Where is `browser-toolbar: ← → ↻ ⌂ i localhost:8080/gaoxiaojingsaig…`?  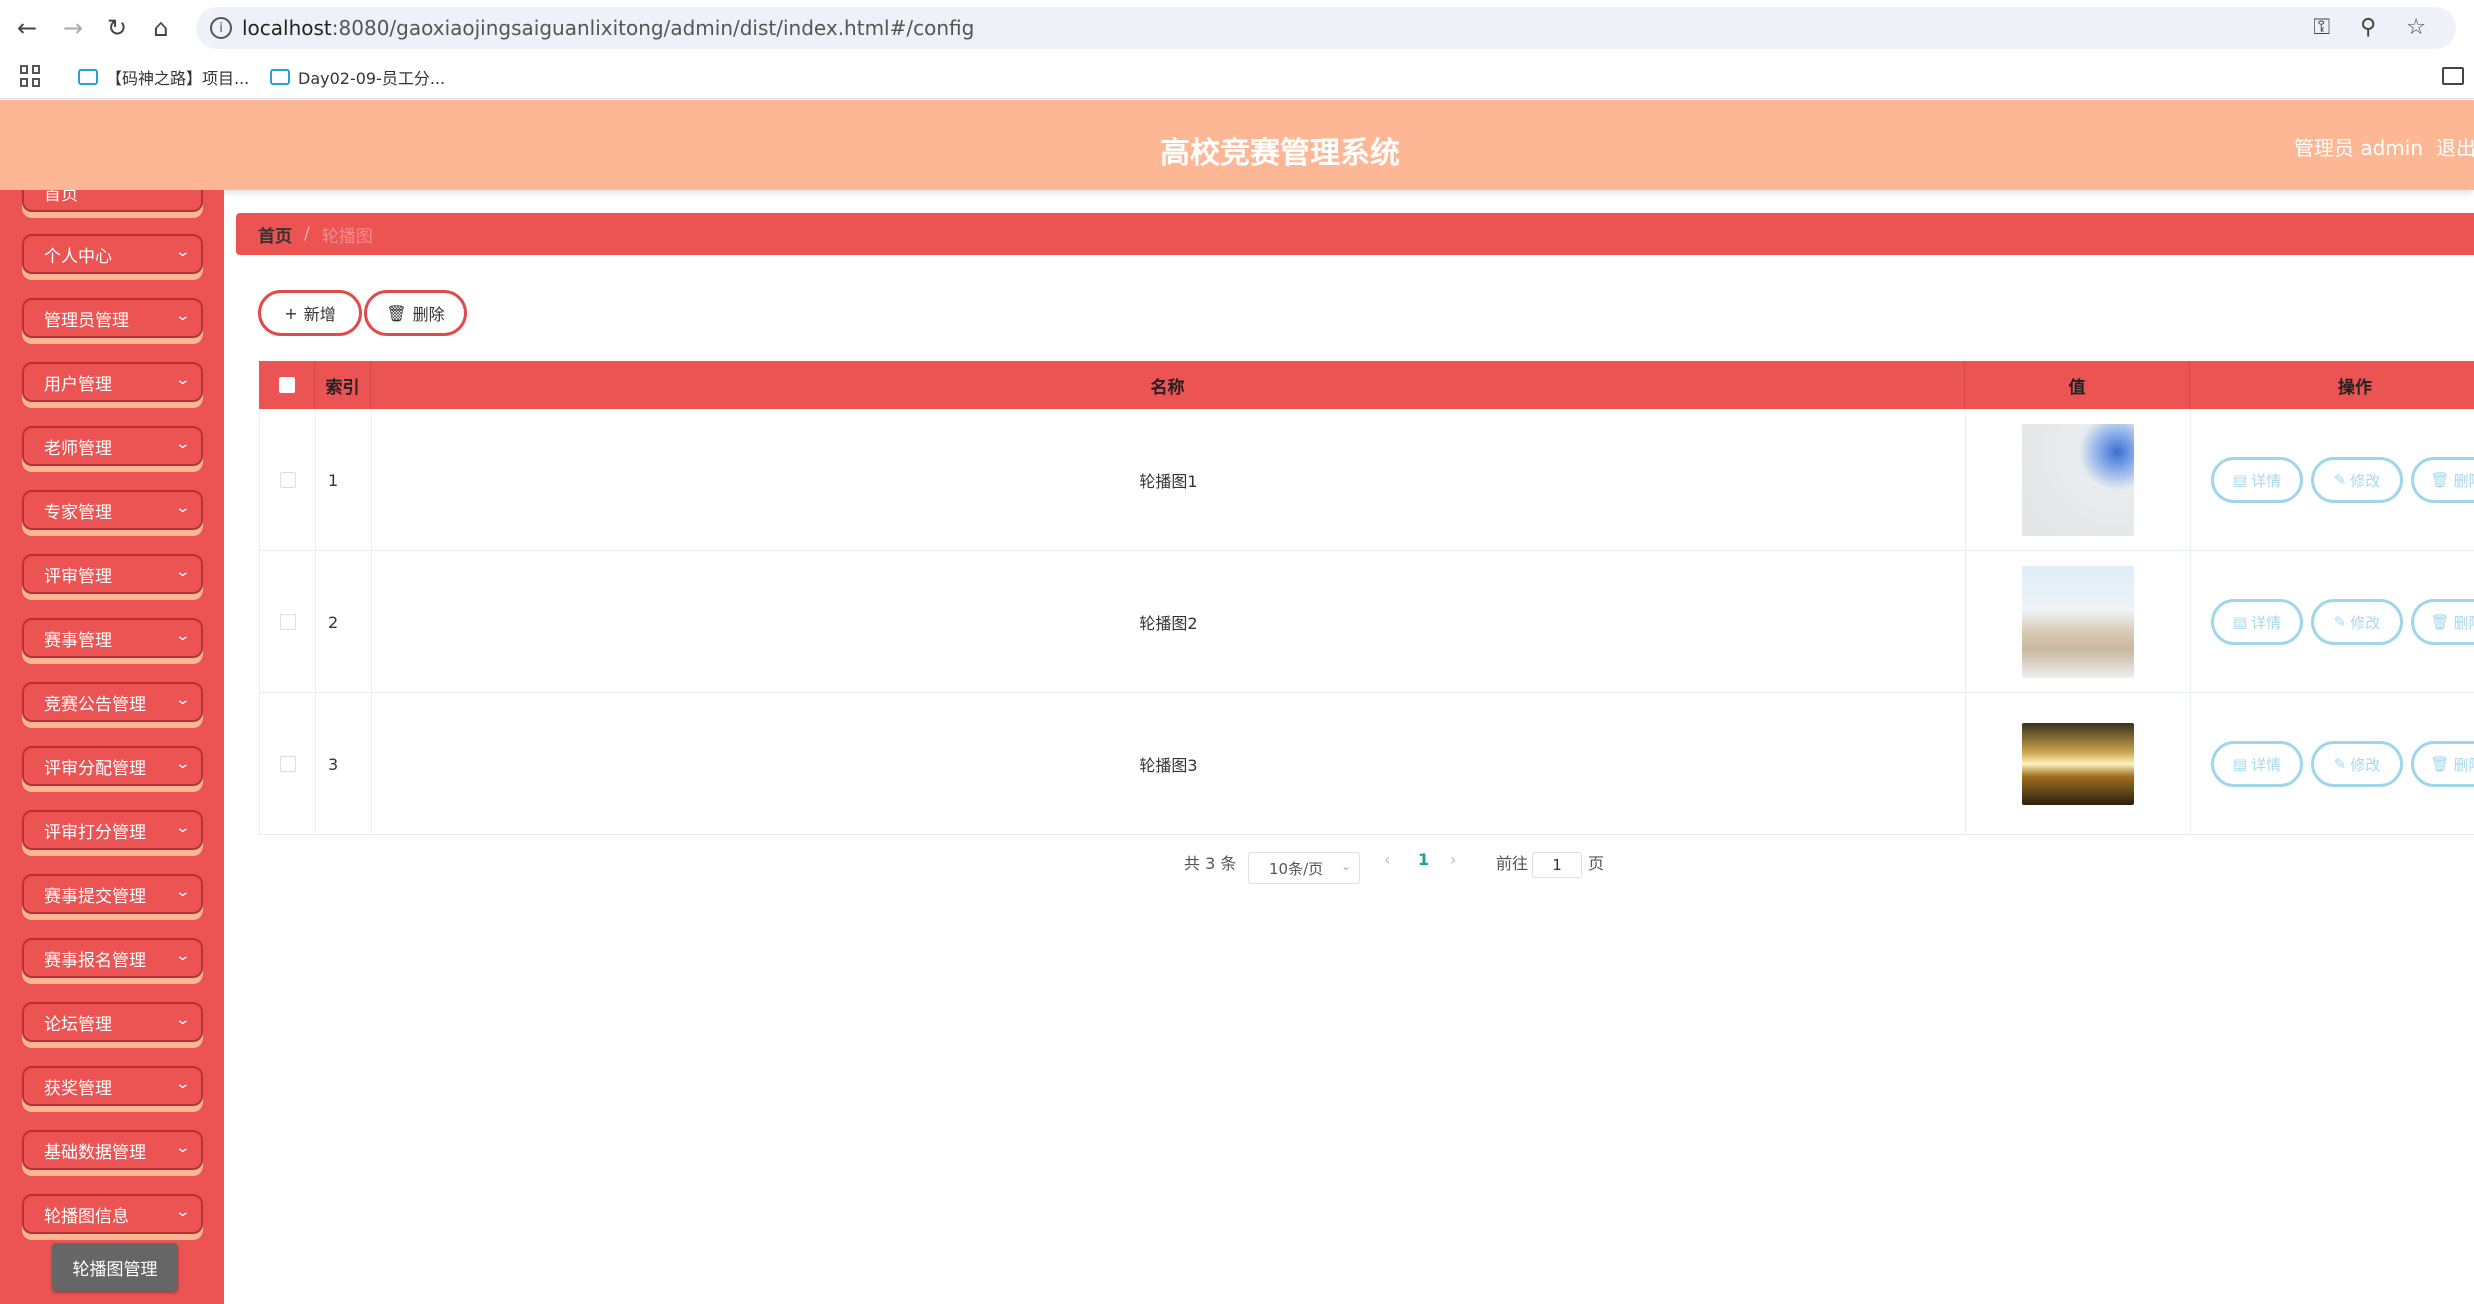 browser-toolbar: ← → ↻ ⌂ i localhost:8080/gaoxiaojingsaig… is located at coordinates (1237, 27).